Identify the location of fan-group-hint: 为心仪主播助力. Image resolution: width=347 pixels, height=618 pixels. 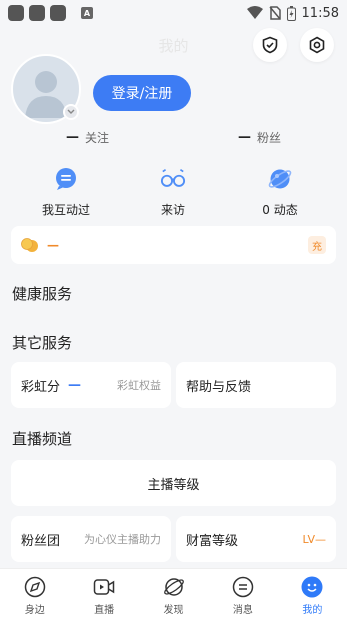
(122, 539).